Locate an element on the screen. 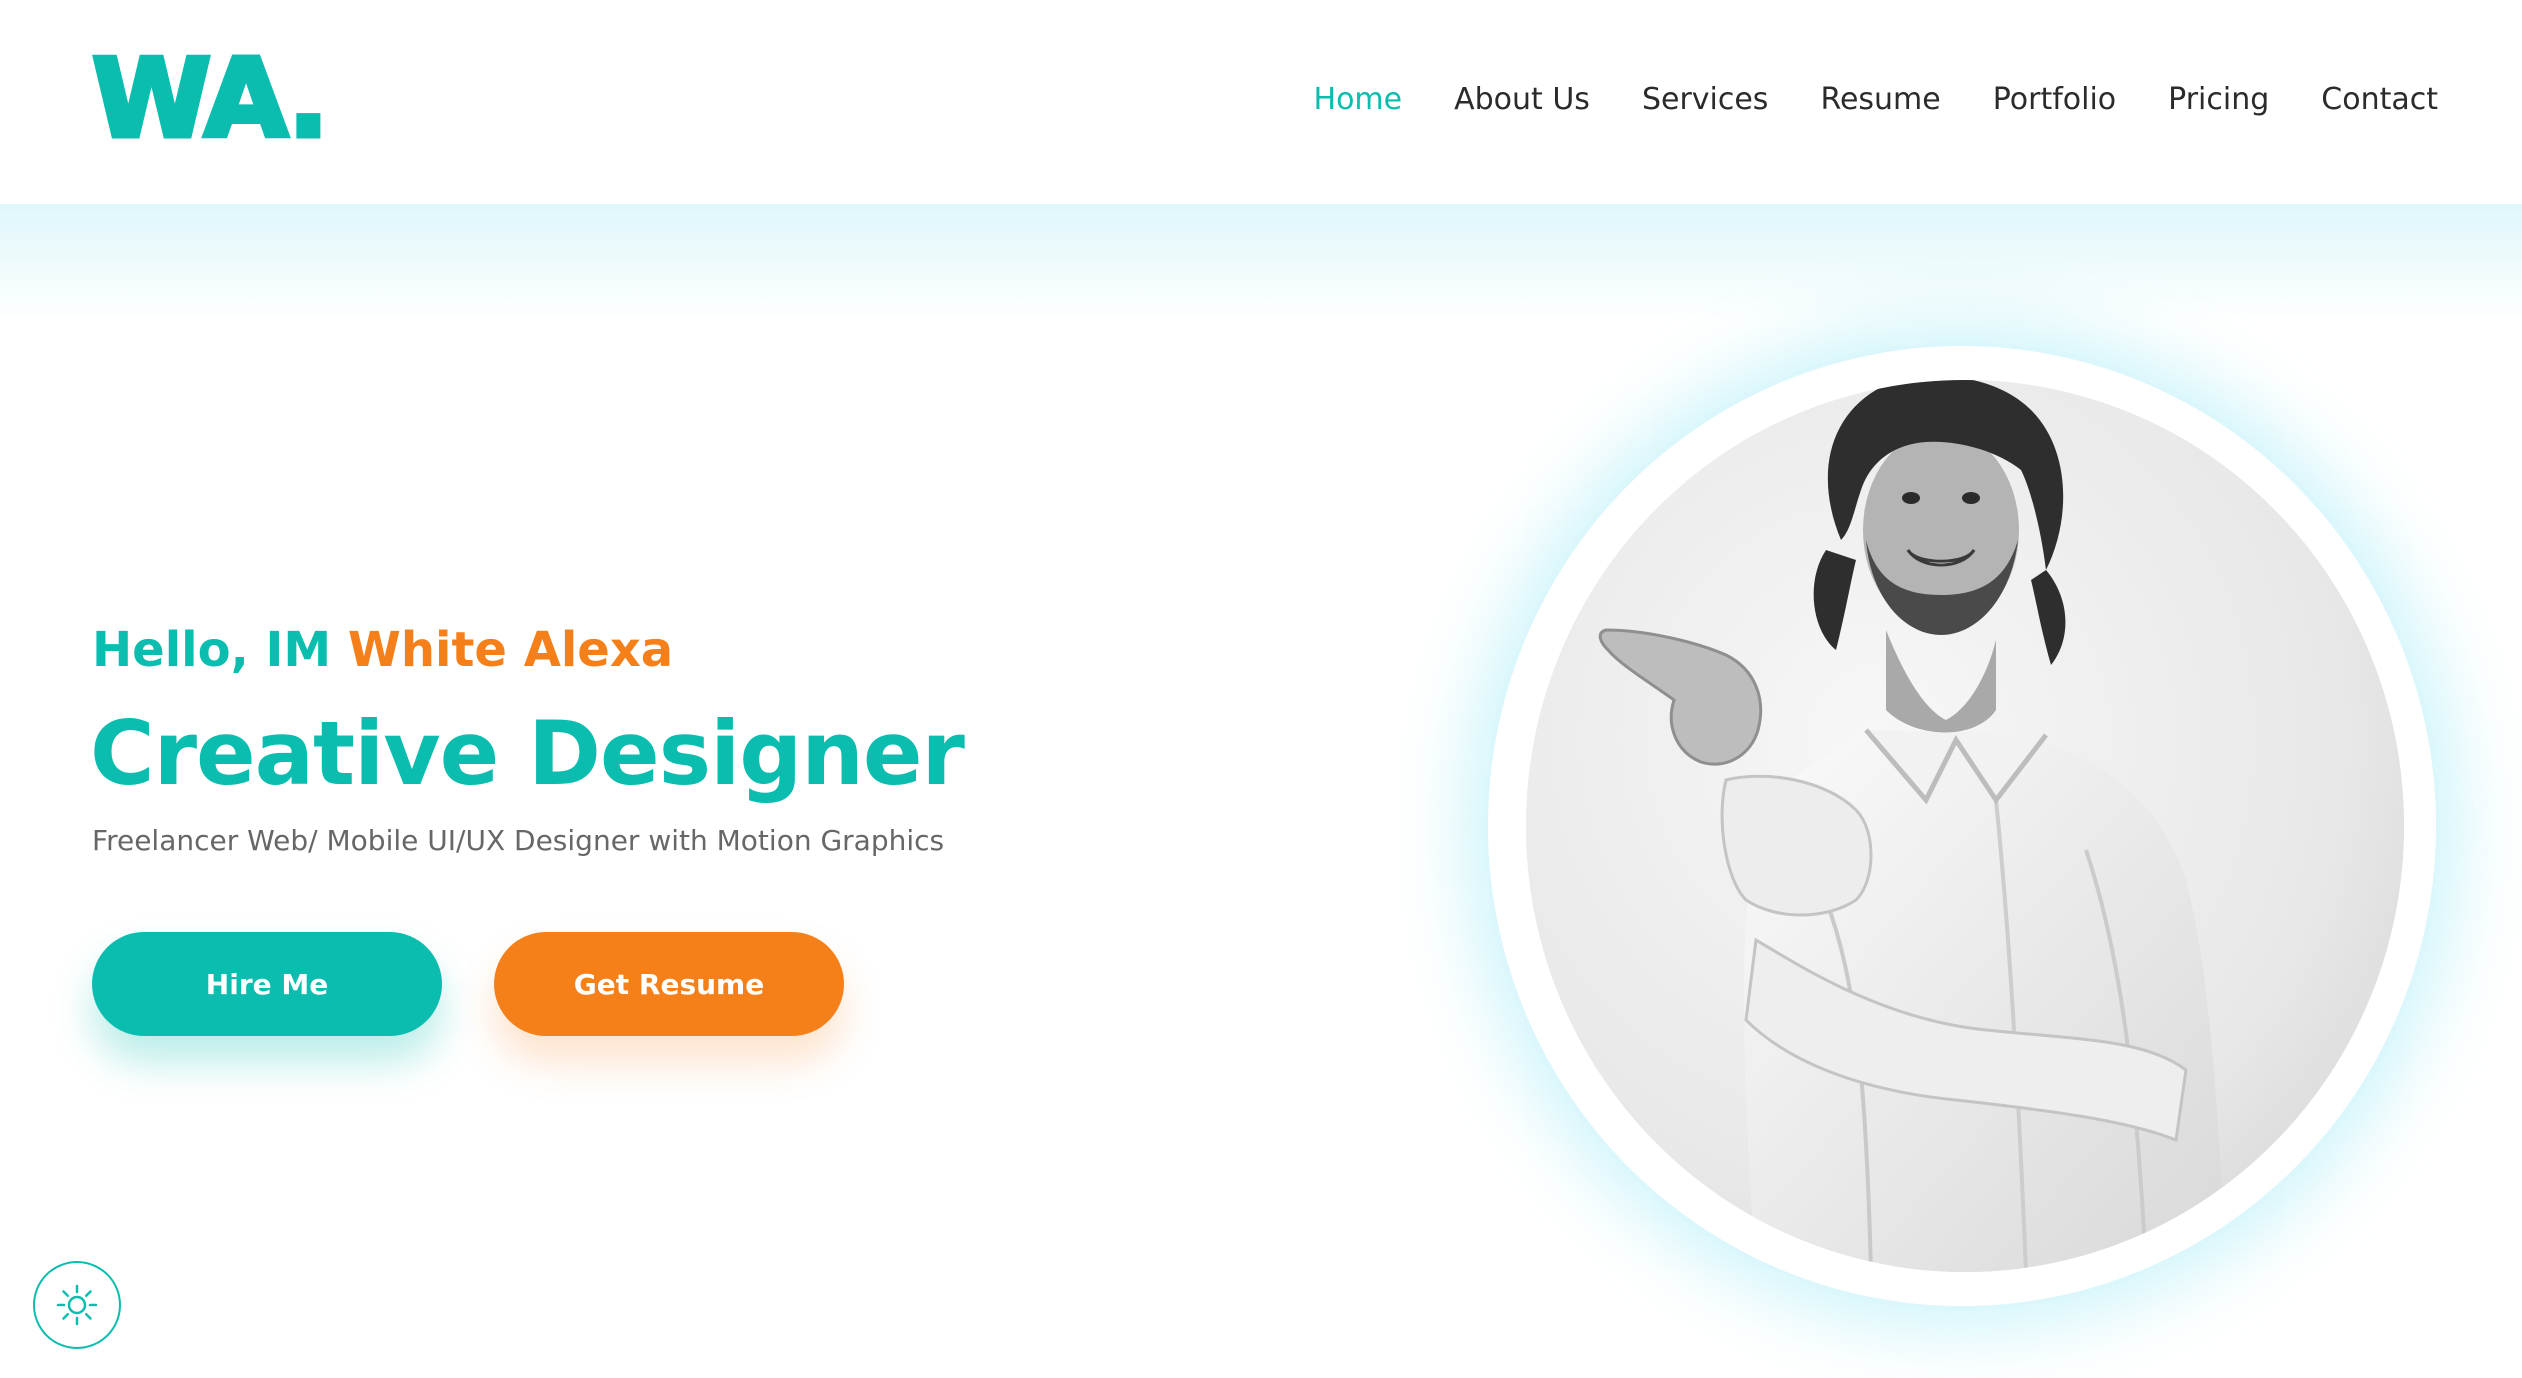 The width and height of the screenshot is (2522, 1378). hero-greeting: Hello, IM White Alexa is located at coordinates (382, 650).